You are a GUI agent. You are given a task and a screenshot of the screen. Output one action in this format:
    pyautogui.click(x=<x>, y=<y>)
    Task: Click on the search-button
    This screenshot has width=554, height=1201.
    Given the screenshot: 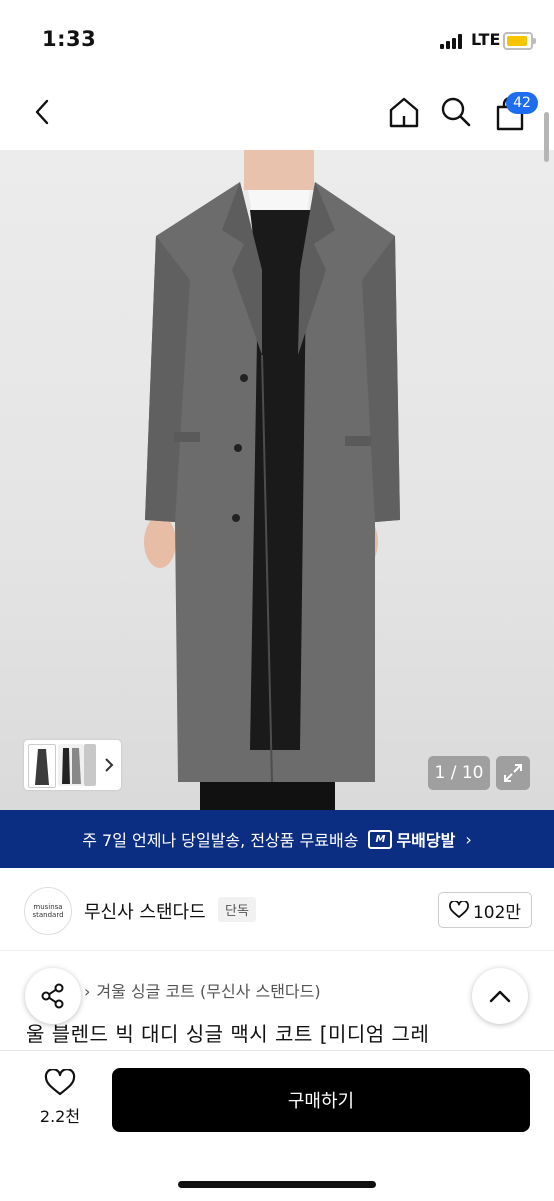 What is the action you would take?
    pyautogui.click(x=456, y=112)
    